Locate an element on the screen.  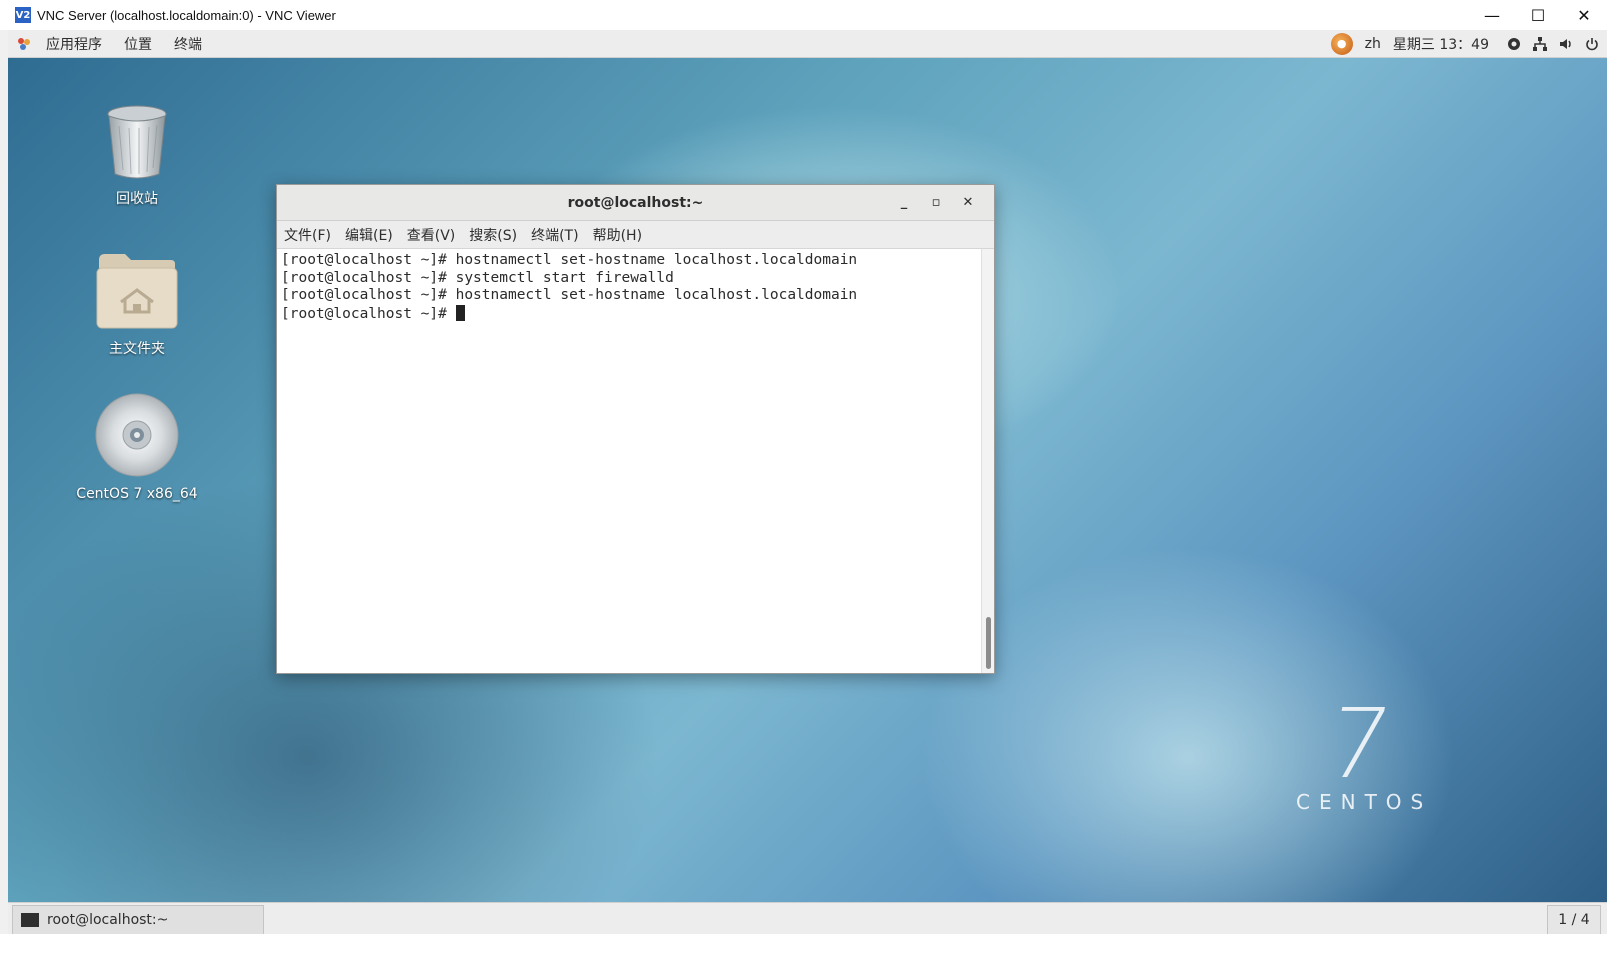
terminal-scrollbar is located at coordinates (987, 461).